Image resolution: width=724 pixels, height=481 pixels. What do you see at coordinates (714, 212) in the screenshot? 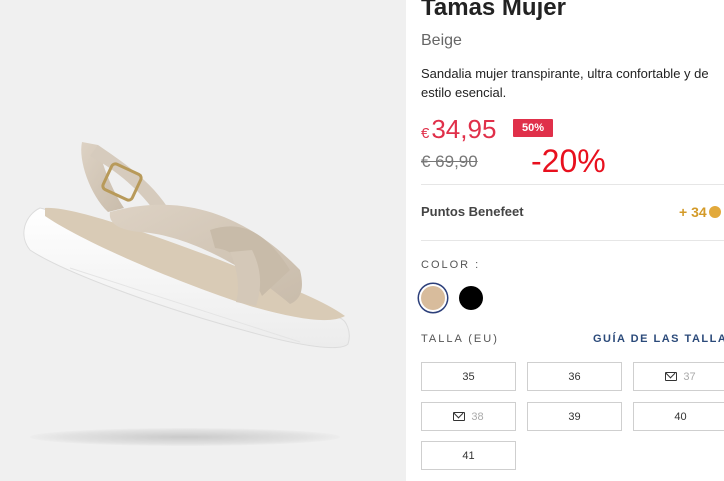
I see `coin-icon` at bounding box center [714, 212].